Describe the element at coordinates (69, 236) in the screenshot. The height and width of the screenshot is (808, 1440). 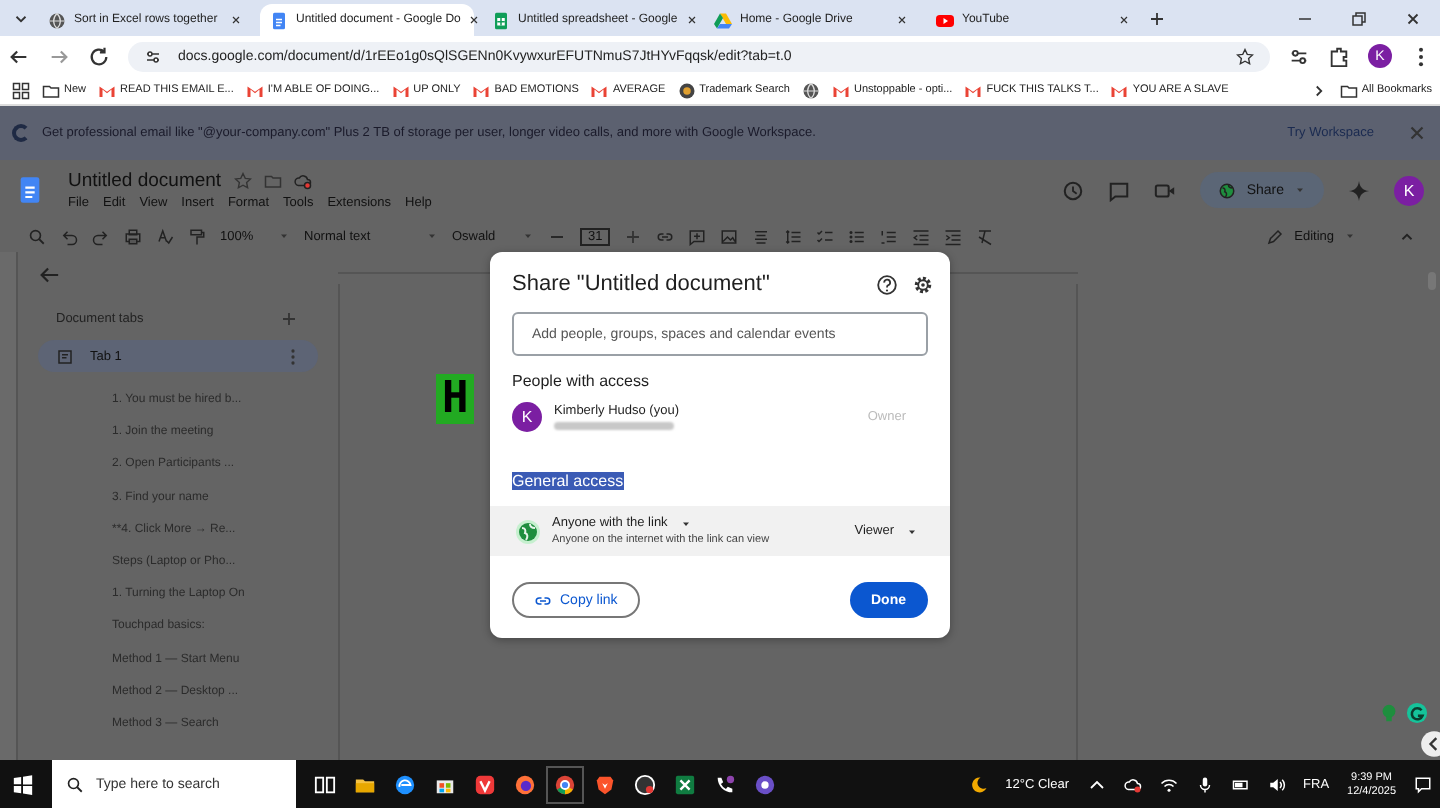
I see `undo-icon` at that location.